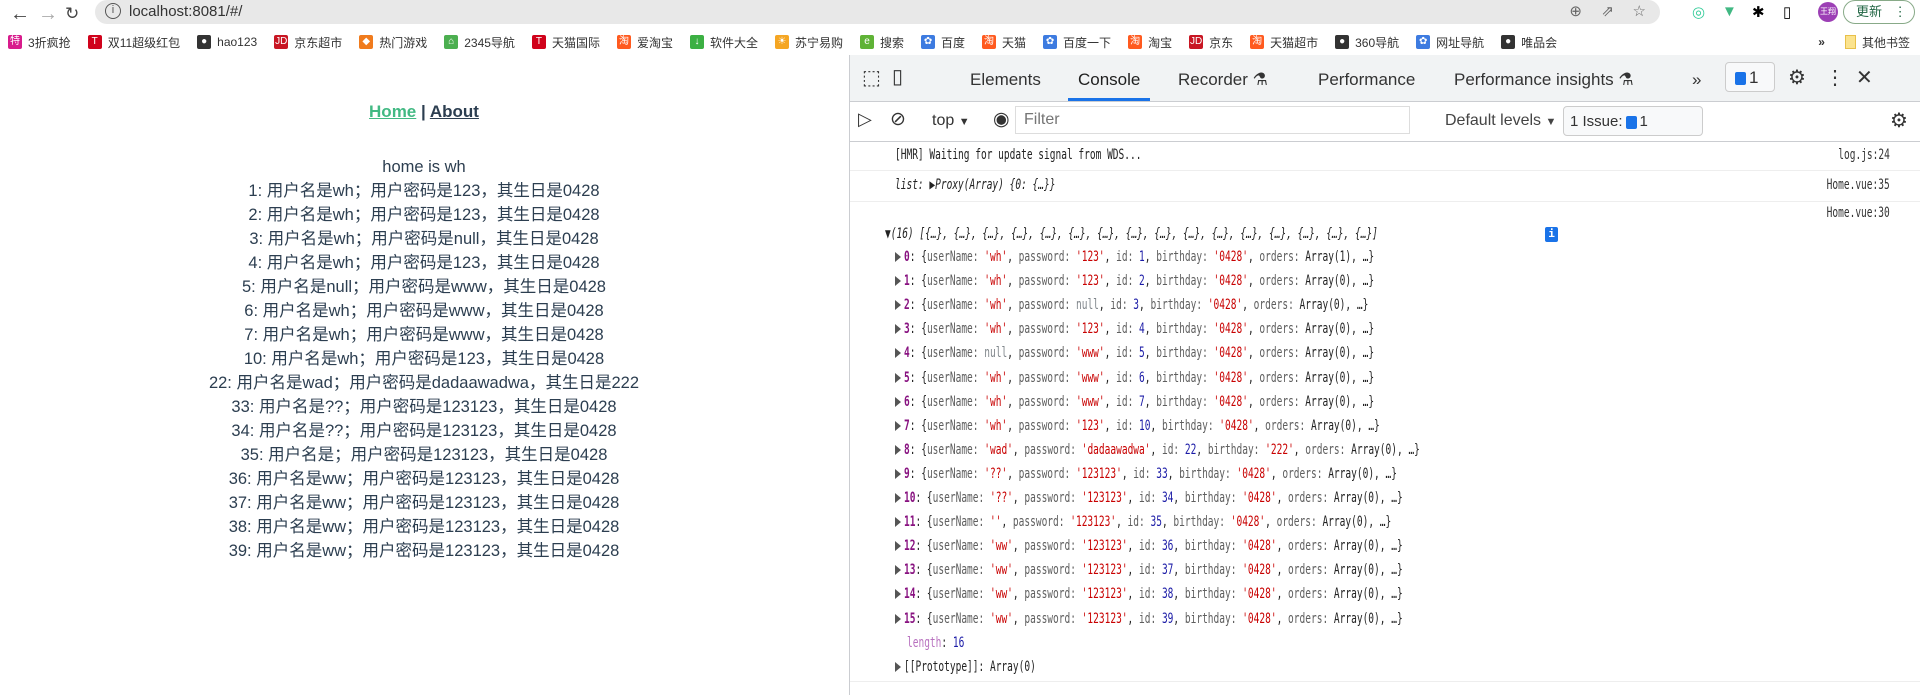 The image size is (1920, 695). What do you see at coordinates (1150, 42) in the screenshot?
I see `bookmark-item: 淘淘宝` at bounding box center [1150, 42].